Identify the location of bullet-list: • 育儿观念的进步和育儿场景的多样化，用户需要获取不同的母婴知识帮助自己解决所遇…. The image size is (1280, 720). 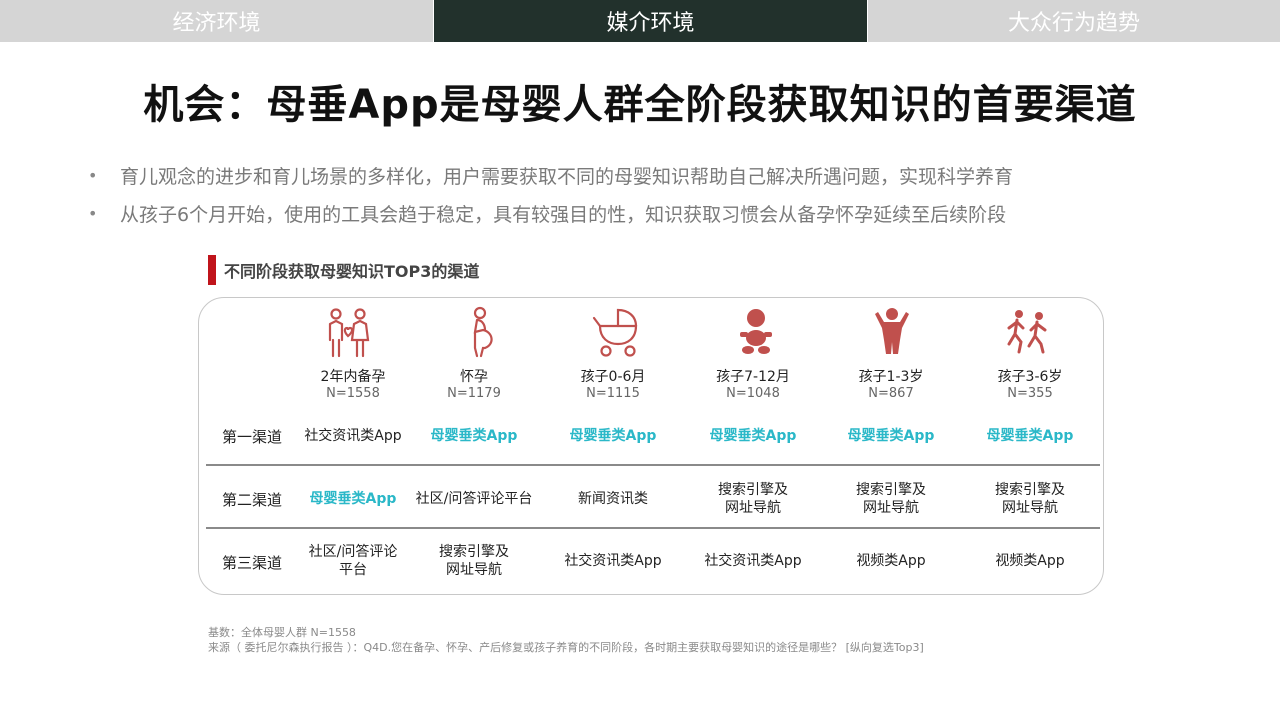
(648, 194).